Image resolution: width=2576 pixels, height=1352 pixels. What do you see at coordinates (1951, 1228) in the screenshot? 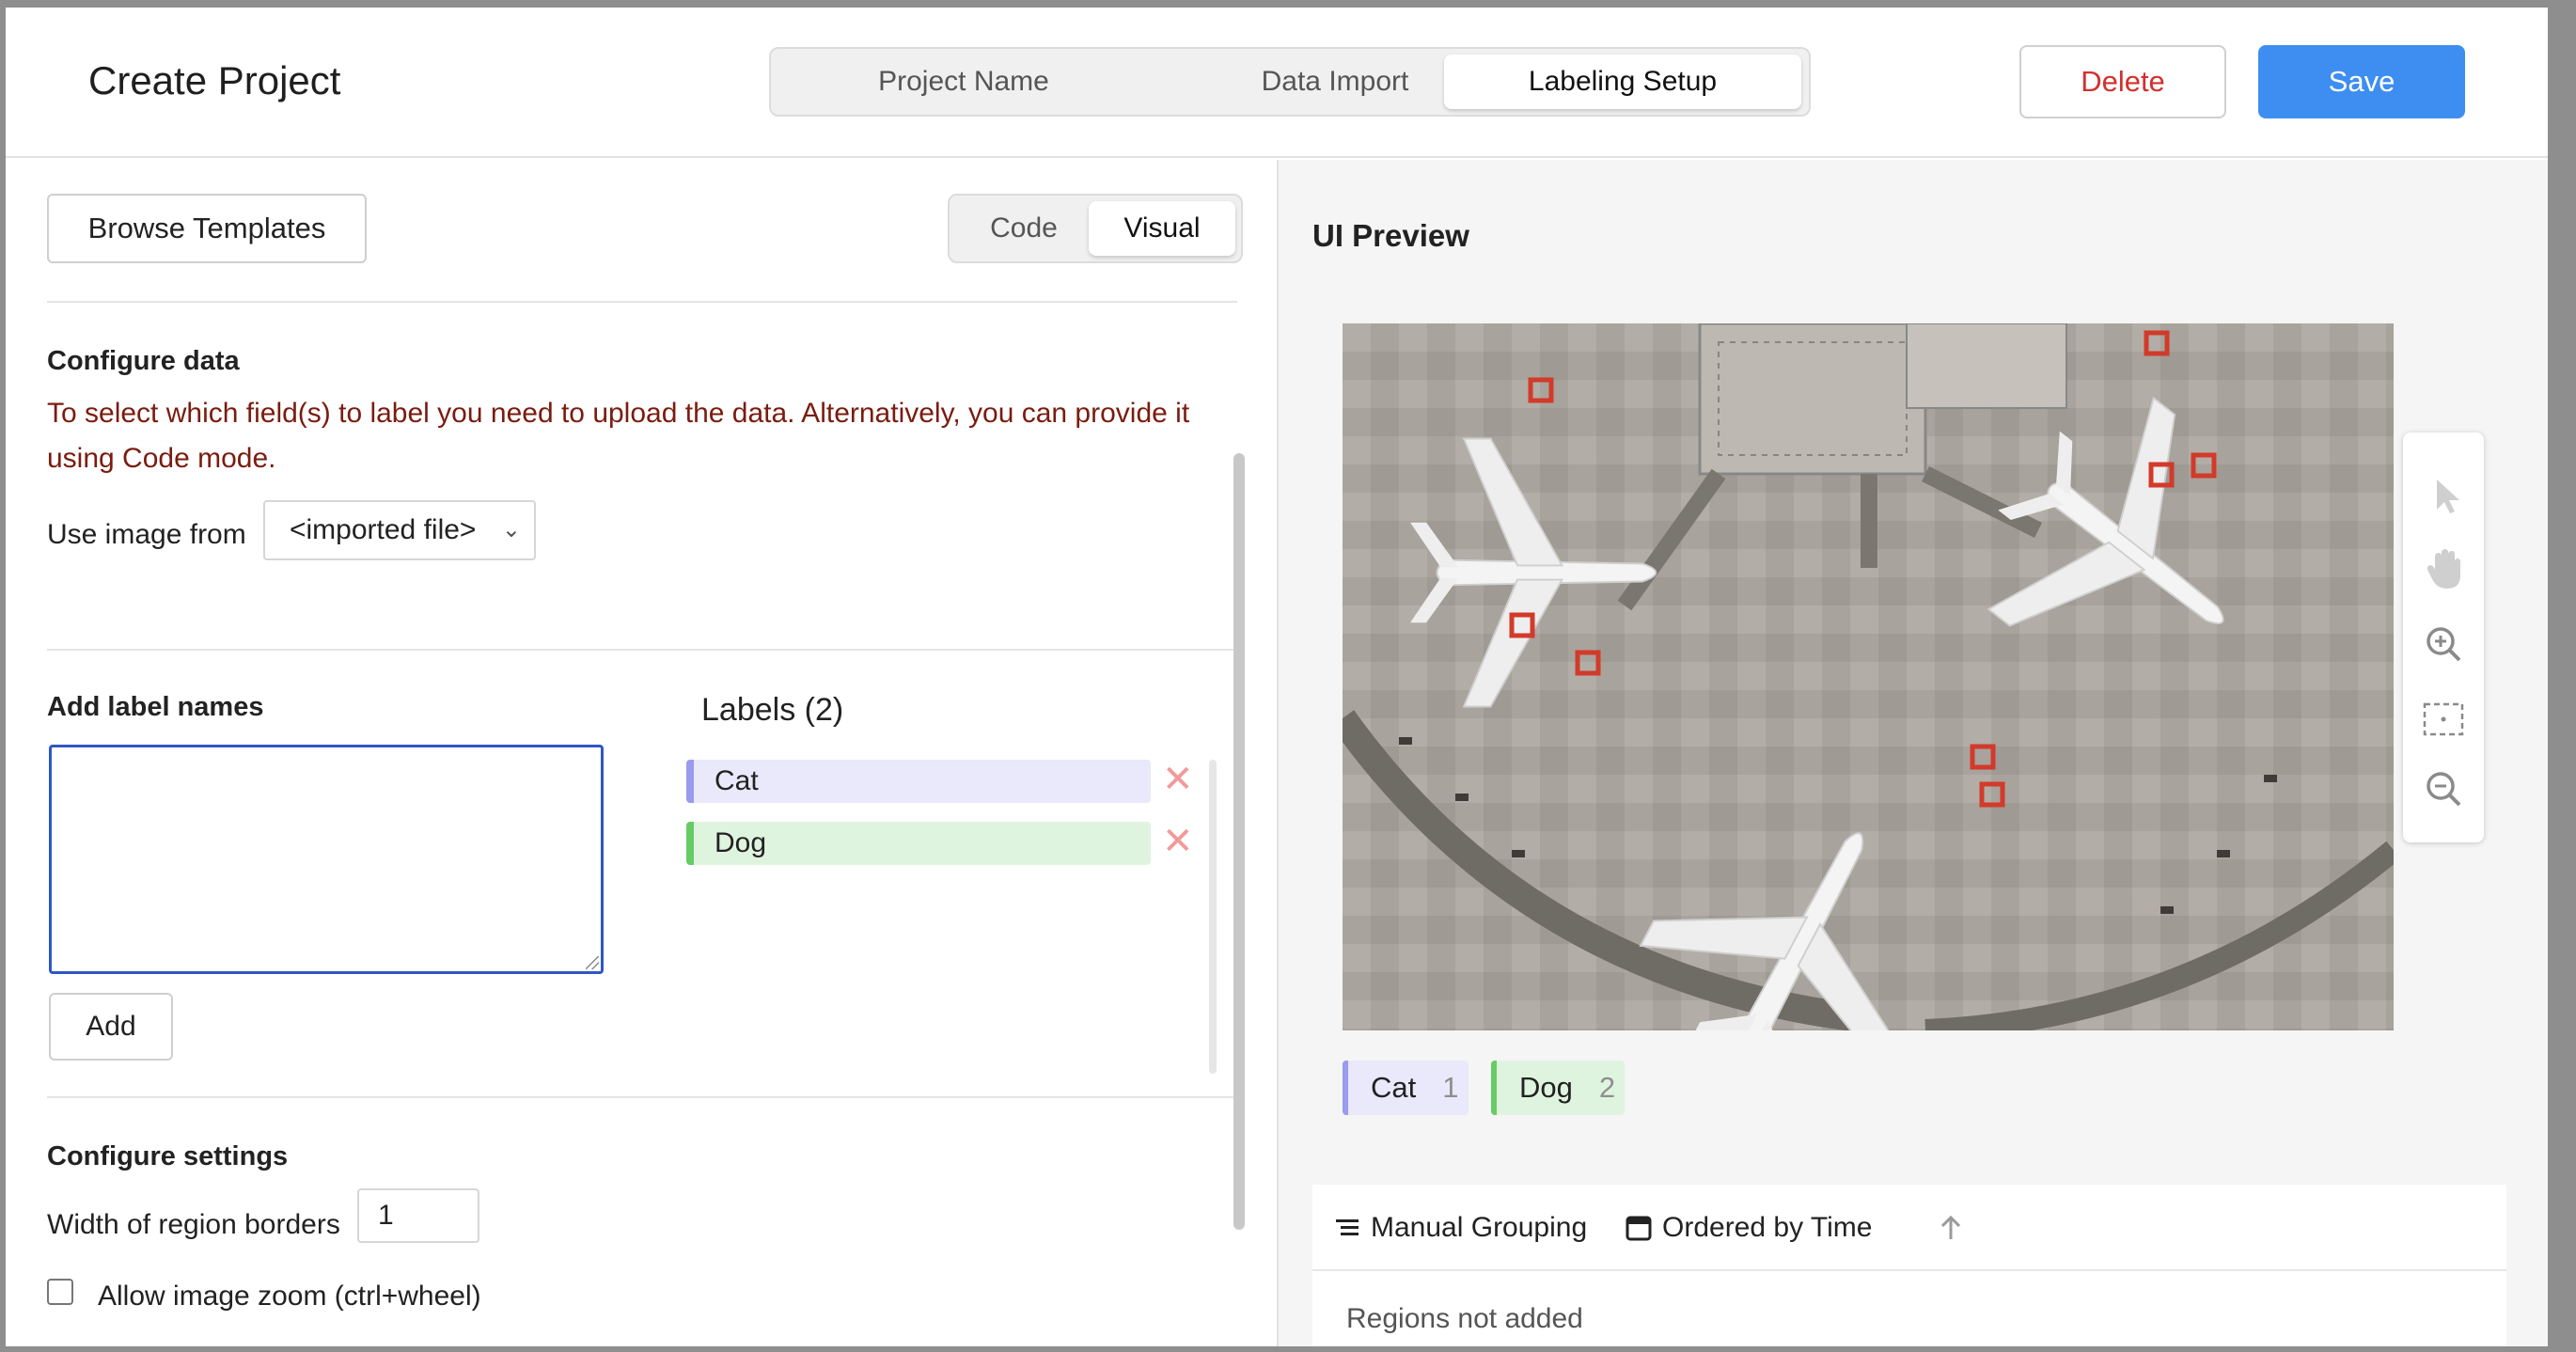
I see `sort-ascending-icon` at bounding box center [1951, 1228].